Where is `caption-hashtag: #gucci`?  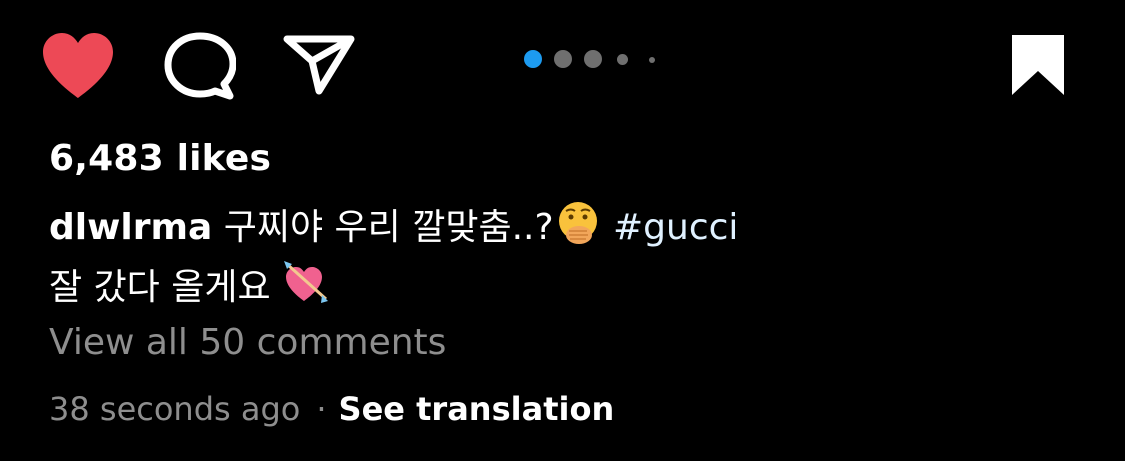
caption-hashtag: #gucci is located at coordinates (675, 227).